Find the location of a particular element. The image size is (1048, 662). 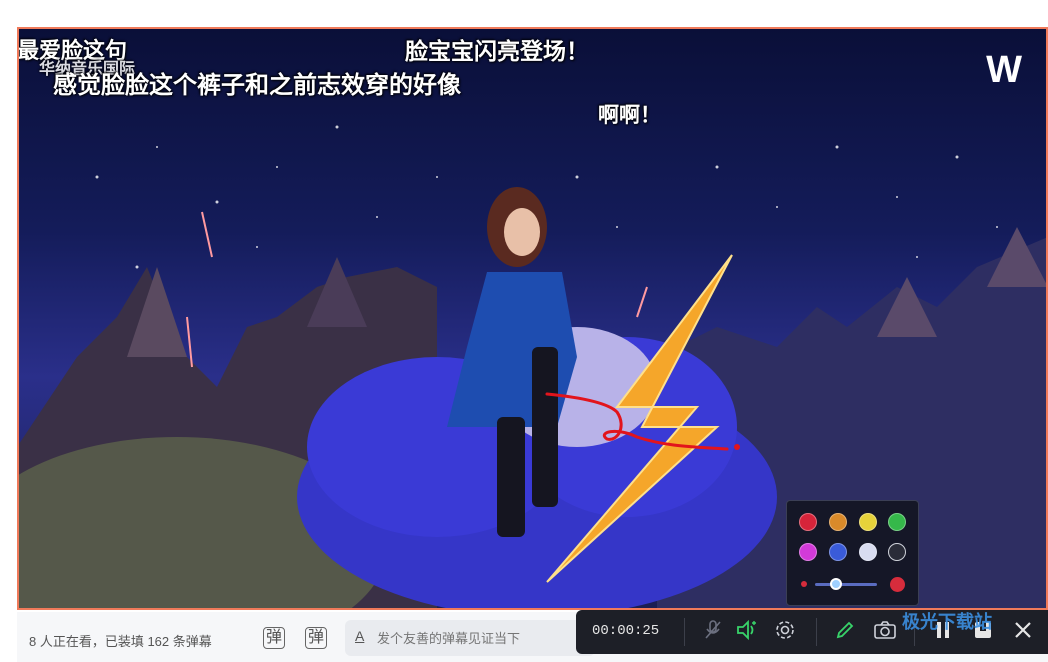

viewer-count: 8 人正在看，已装填 162 条弹幕 is located at coordinates (120, 641).